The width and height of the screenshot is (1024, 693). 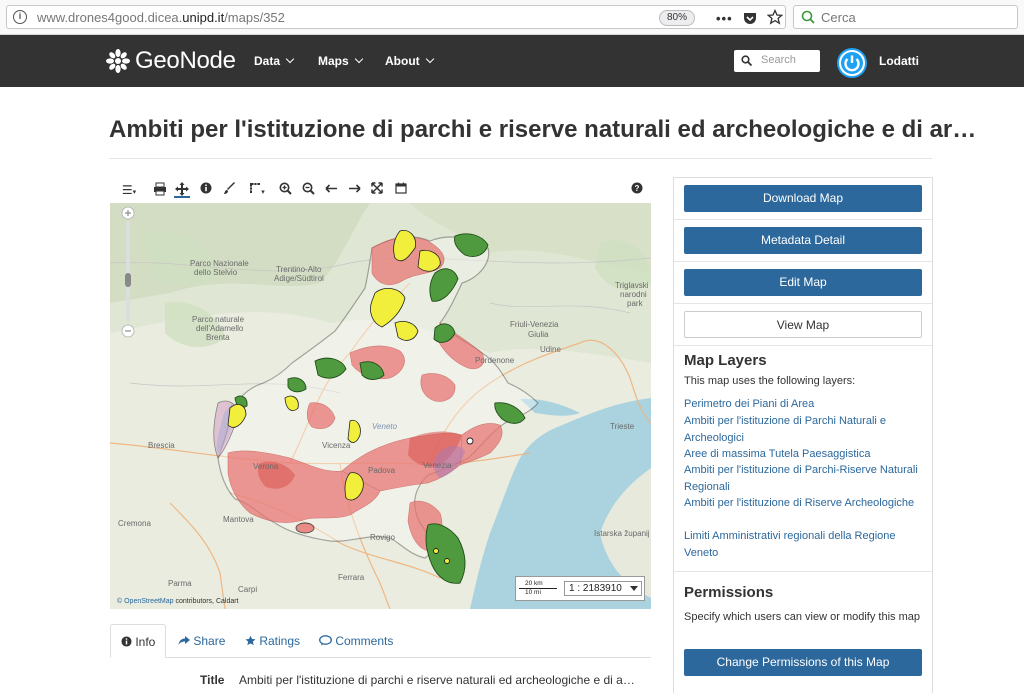 What do you see at coordinates (512, 61) in the screenshot?
I see `navbar: GeoNode Data Maps About Search Lodatti` at bounding box center [512, 61].